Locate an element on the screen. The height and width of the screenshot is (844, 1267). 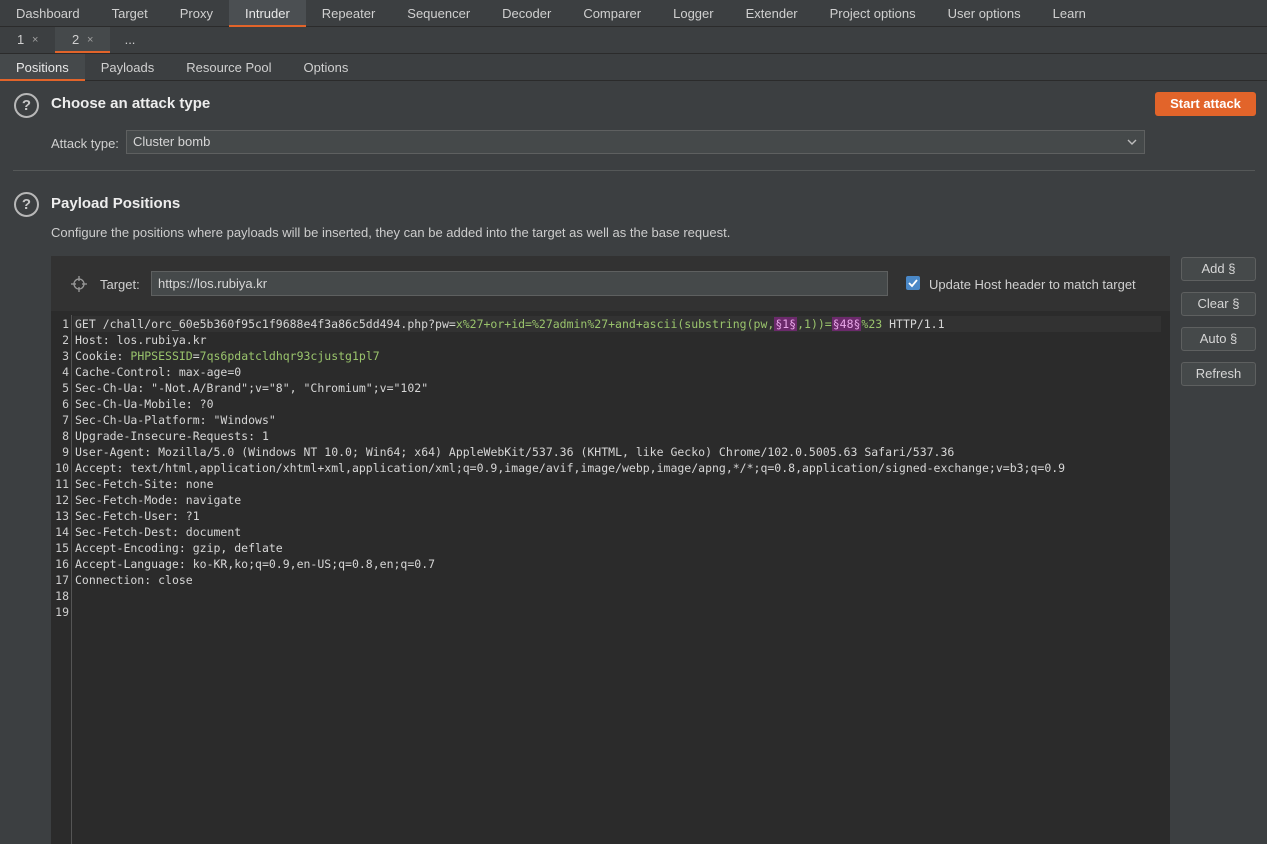
header-line: Sec-Fetch-Site: none is located at coordinates (144, 484).